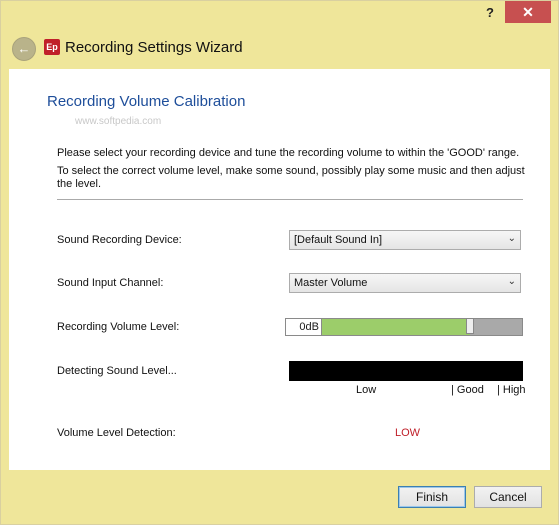 The height and width of the screenshot is (525, 559). I want to click on wizard-title: Recording Settings Wizard, so click(154, 47).